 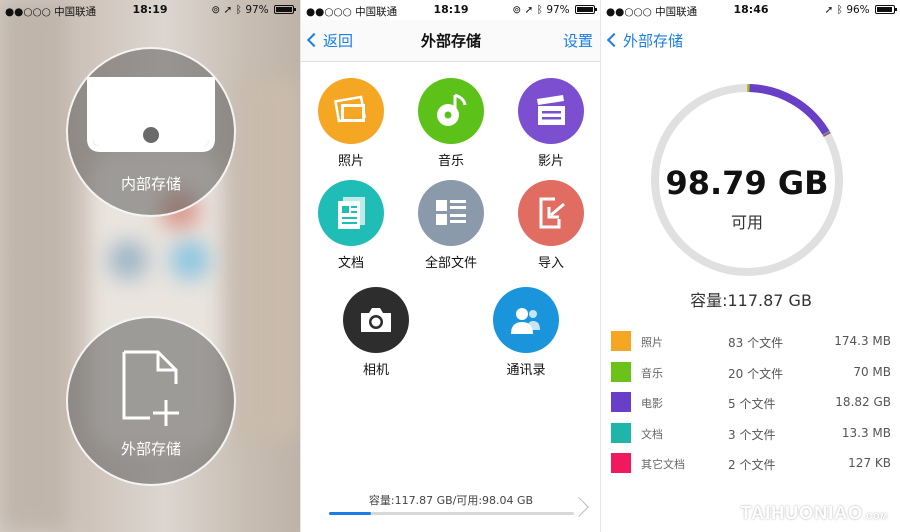 I want to click on capacity-summary: 容量:117.87 GB/可用:98.04 GB, so click(x=451, y=500).